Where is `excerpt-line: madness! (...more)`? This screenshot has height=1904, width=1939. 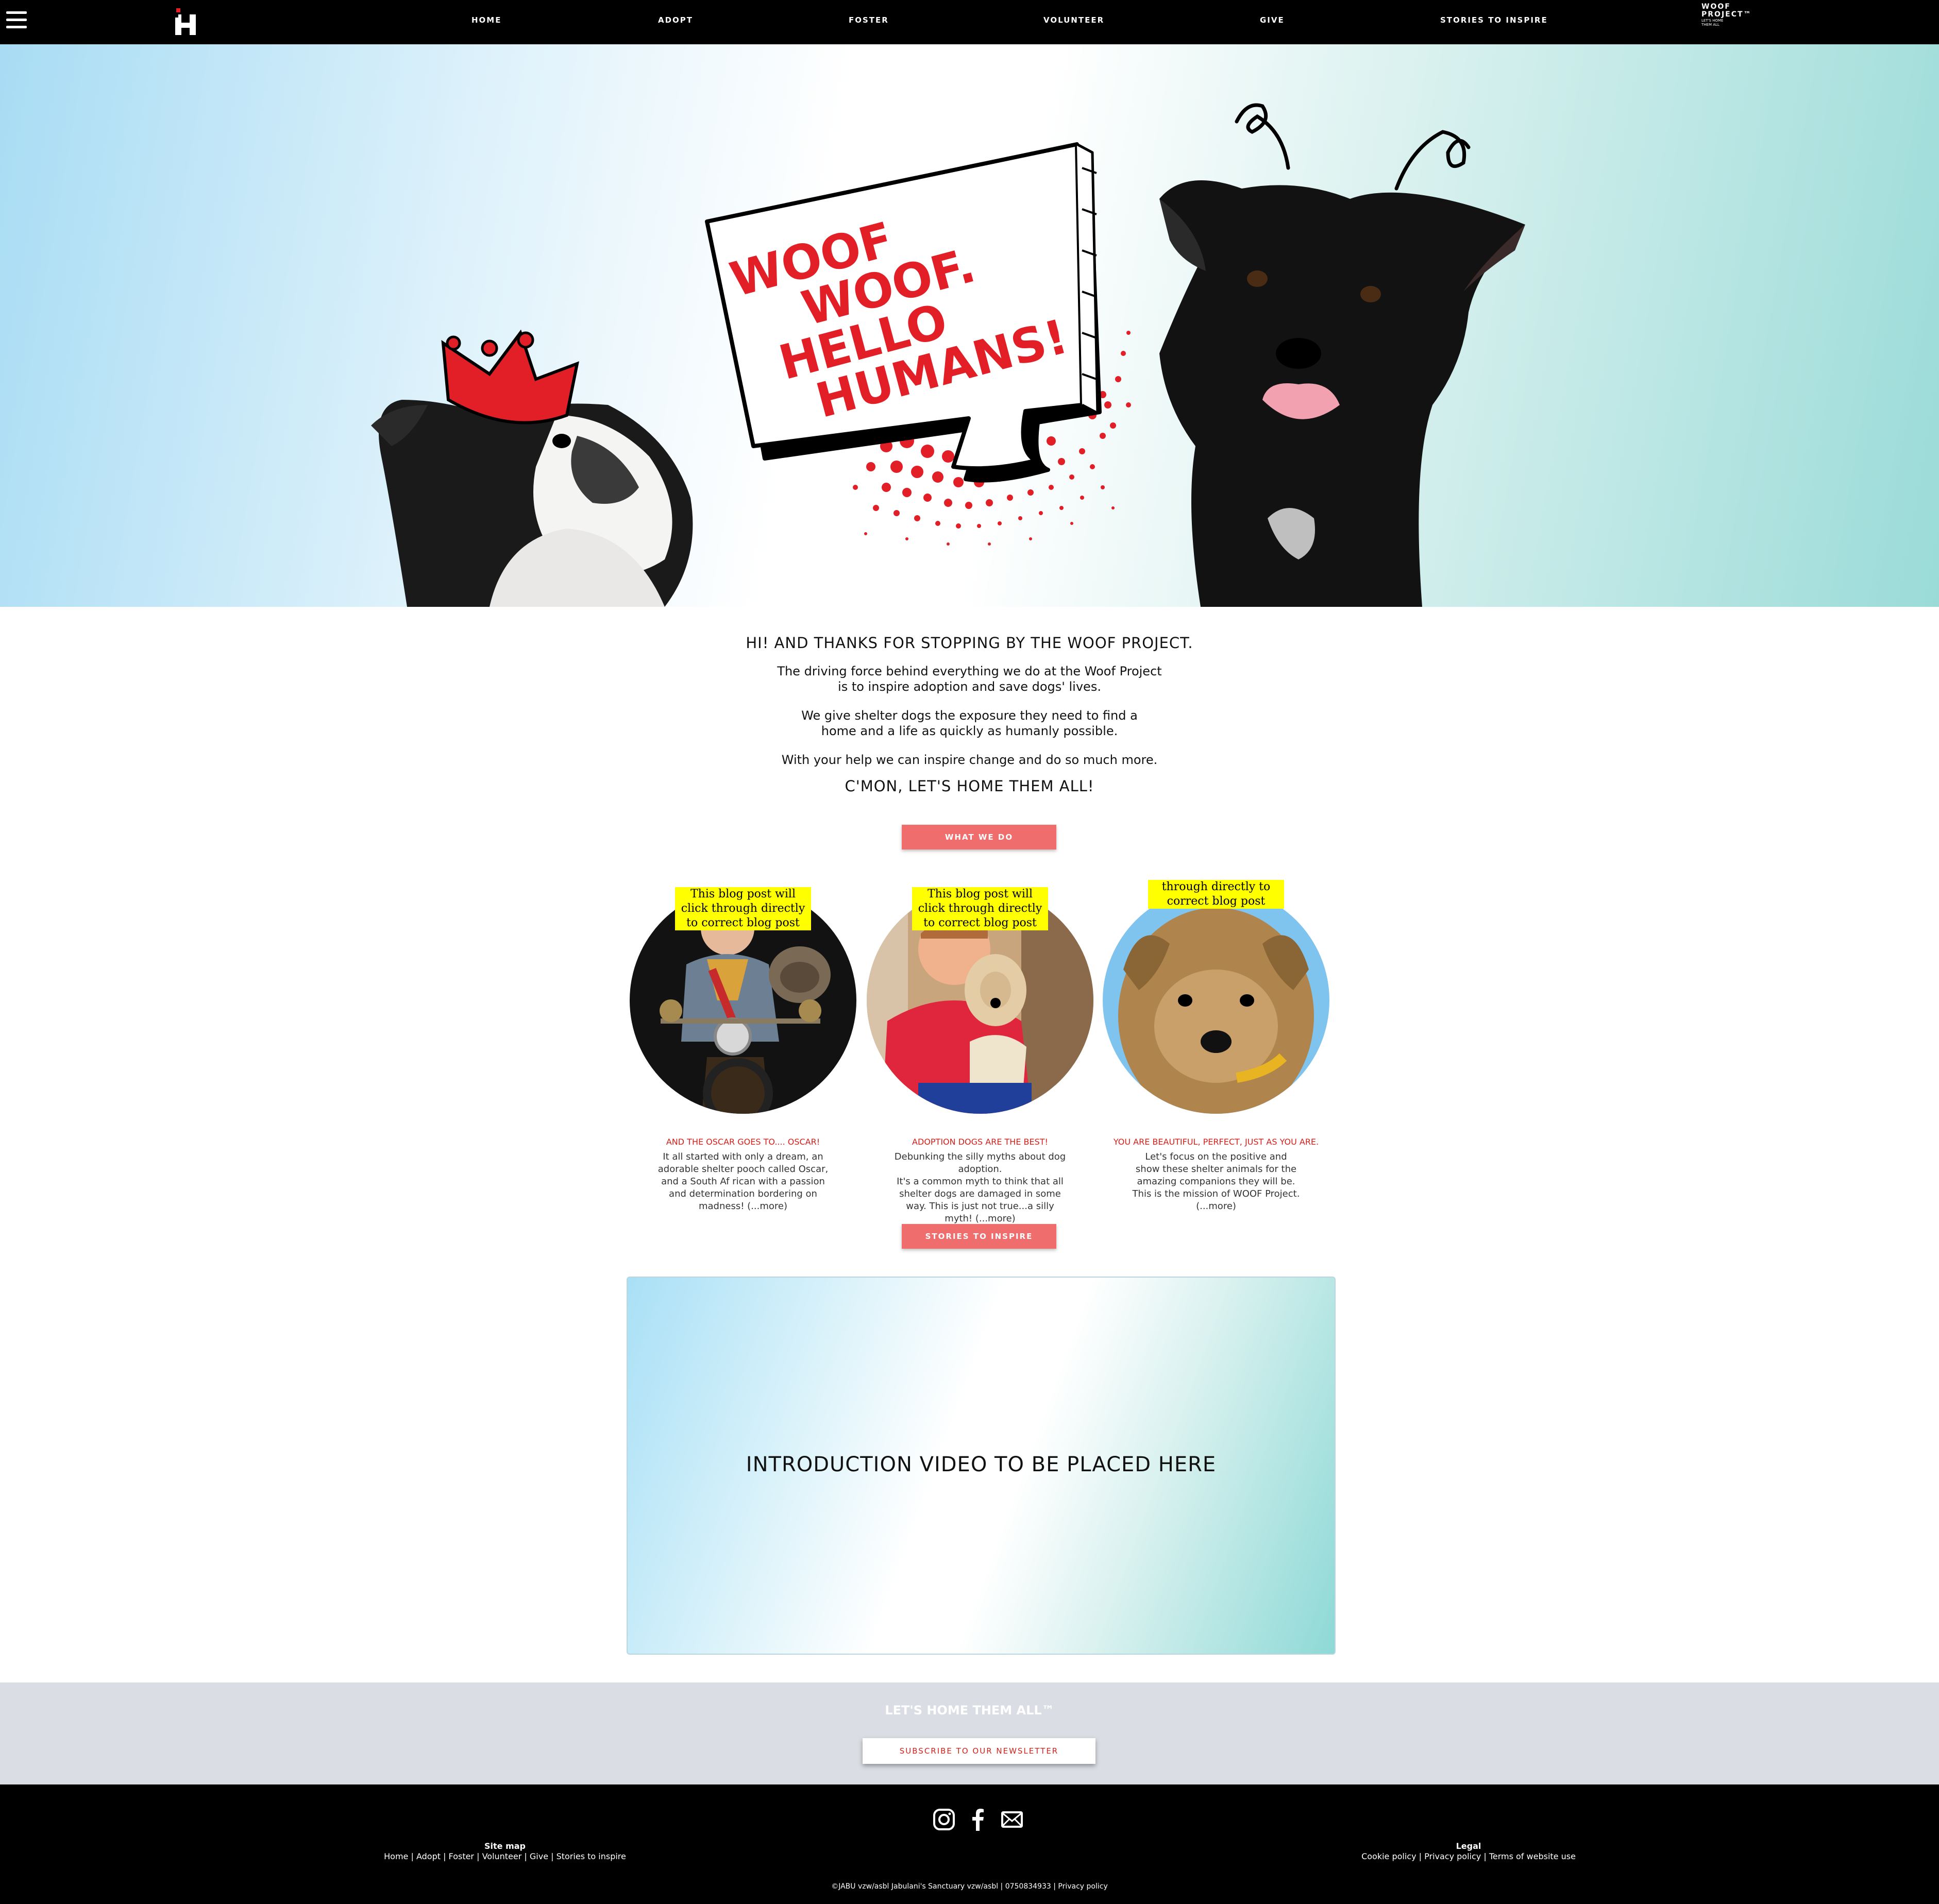
excerpt-line: madness! (...more) is located at coordinates (743, 1206).